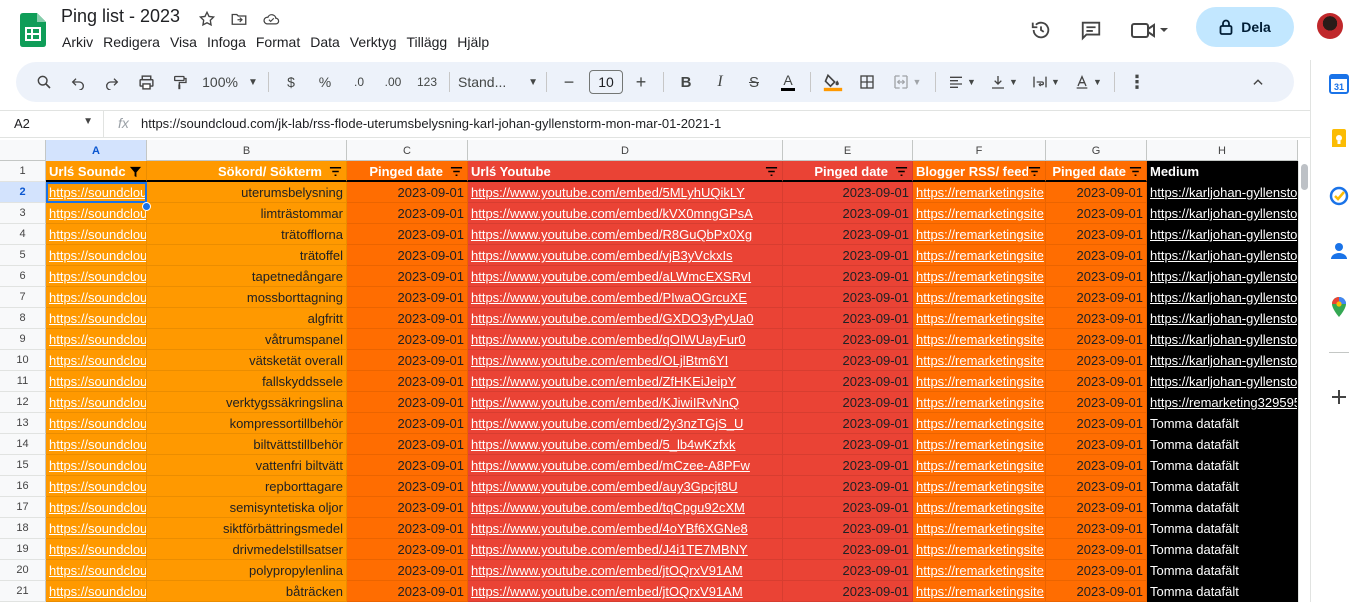  What do you see at coordinates (788, 82) in the screenshot?
I see `text-color-icon: A` at bounding box center [788, 82].